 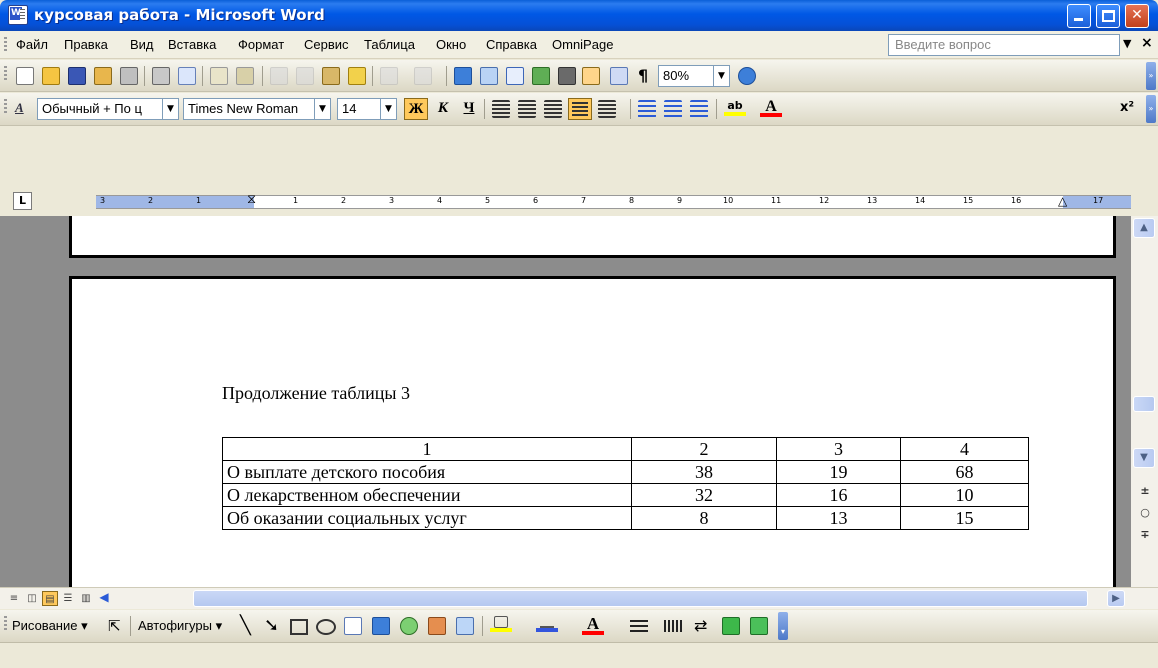 What do you see at coordinates (580, 109) in the screenshot?
I see `justify-button` at bounding box center [580, 109].